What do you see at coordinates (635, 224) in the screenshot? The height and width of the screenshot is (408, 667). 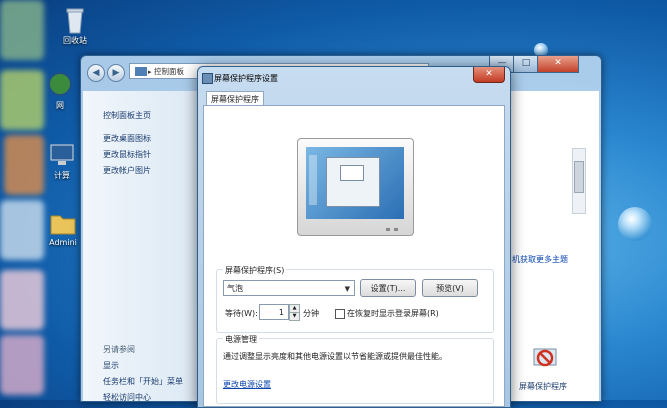 I see `water-drop-decoration` at bounding box center [635, 224].